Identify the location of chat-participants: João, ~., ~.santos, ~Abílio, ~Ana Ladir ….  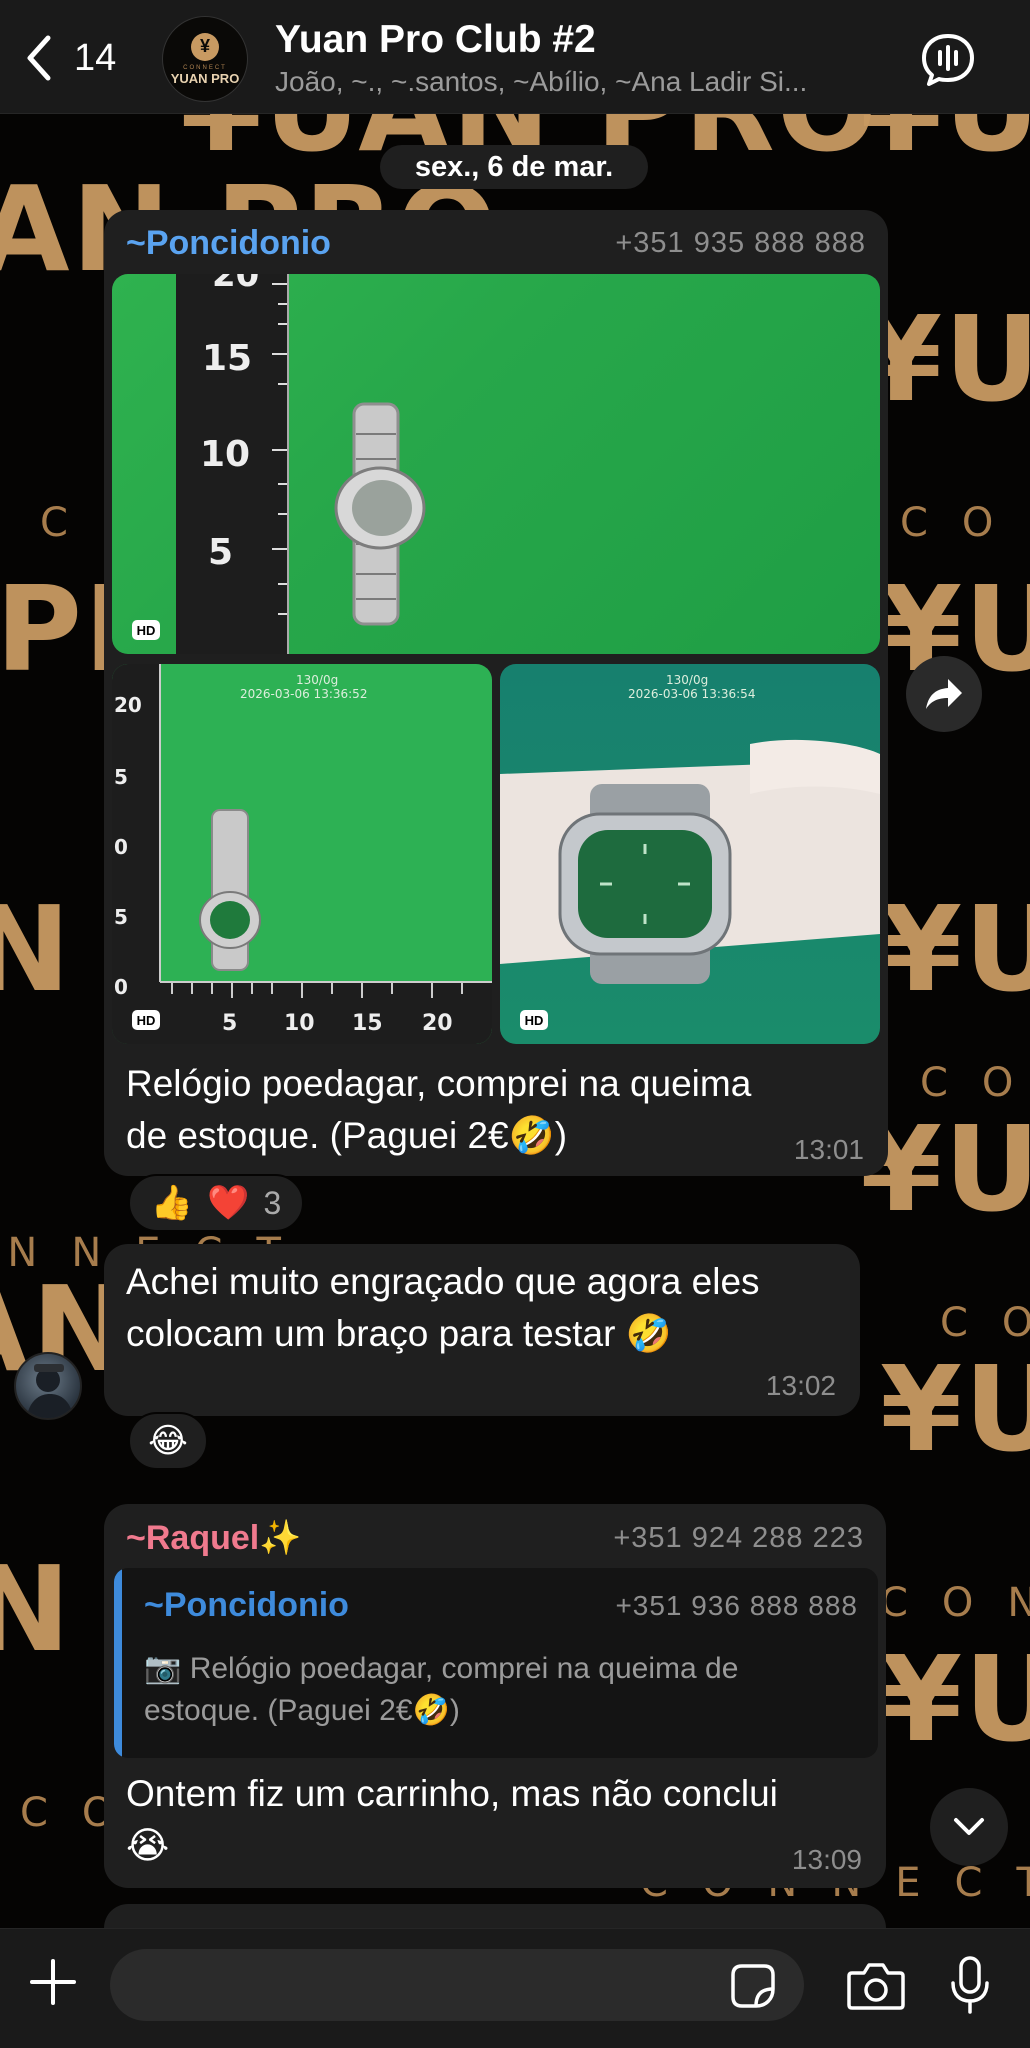
(565, 82).